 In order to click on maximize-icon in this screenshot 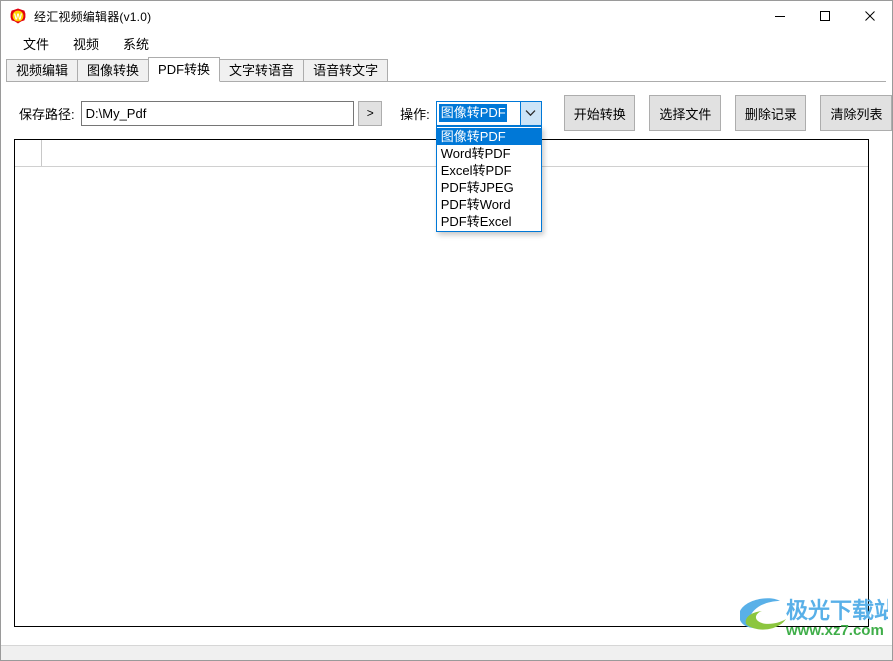, I will do `click(824, 16)`.